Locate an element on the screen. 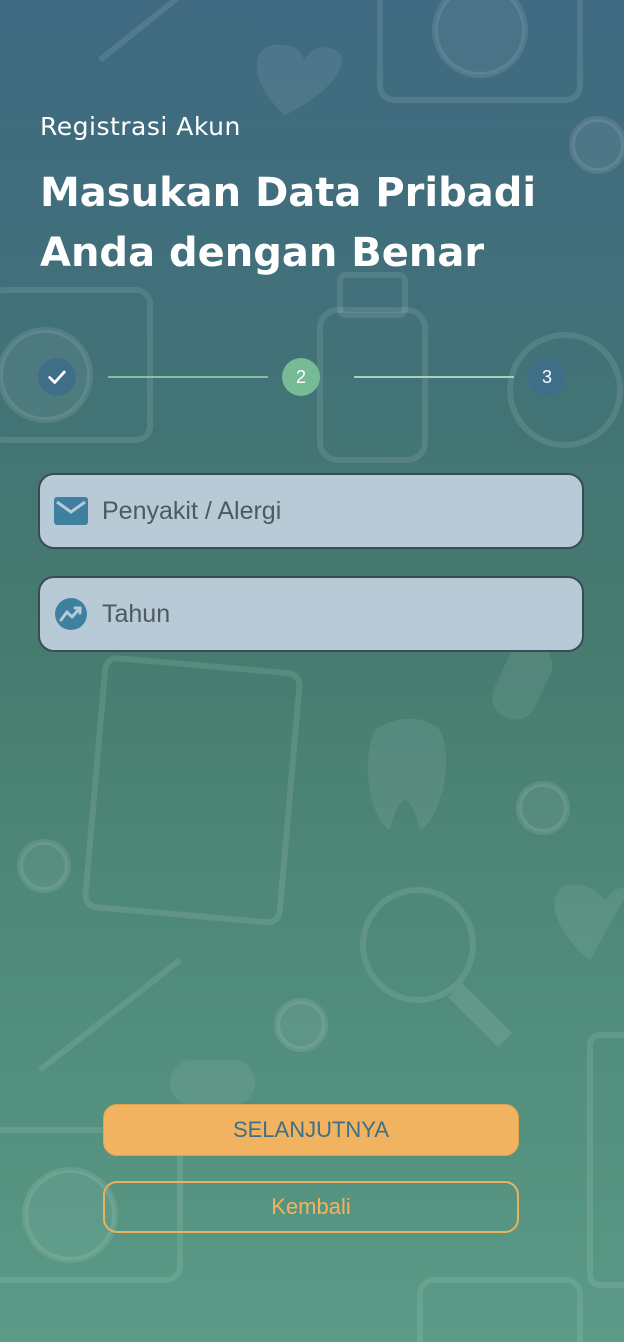 The height and width of the screenshot is (1342, 624). step-2-active: 2 is located at coordinates (301, 377).